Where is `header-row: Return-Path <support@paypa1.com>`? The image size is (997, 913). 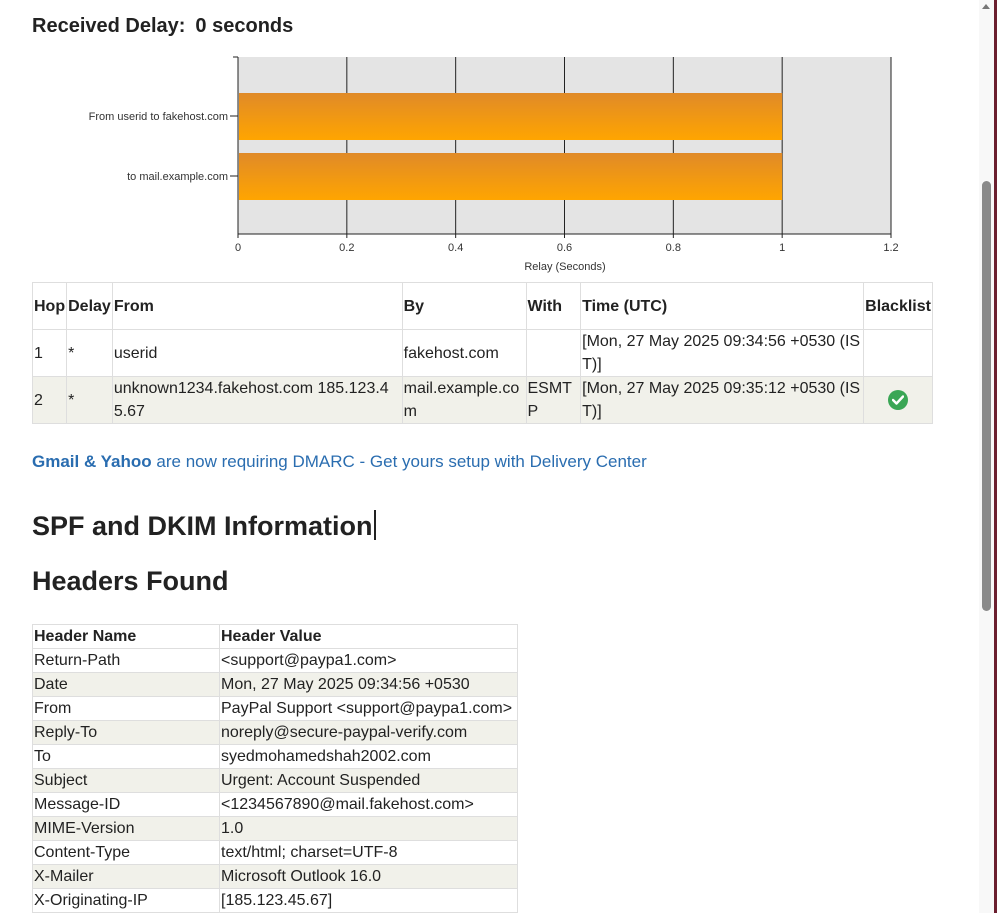
header-row: Return-Path <support@paypa1.com> is located at coordinates (275, 660).